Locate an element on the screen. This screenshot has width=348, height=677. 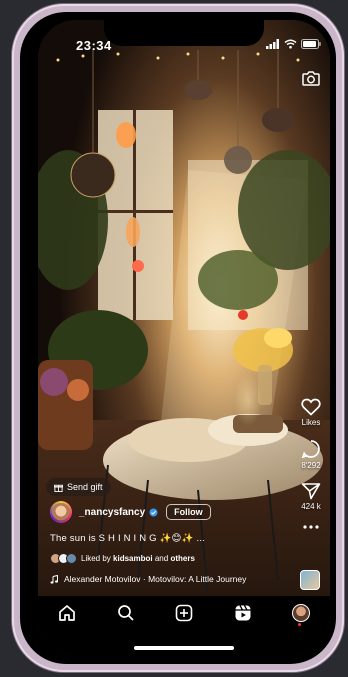
search-icon is located at coordinates (126, 613).